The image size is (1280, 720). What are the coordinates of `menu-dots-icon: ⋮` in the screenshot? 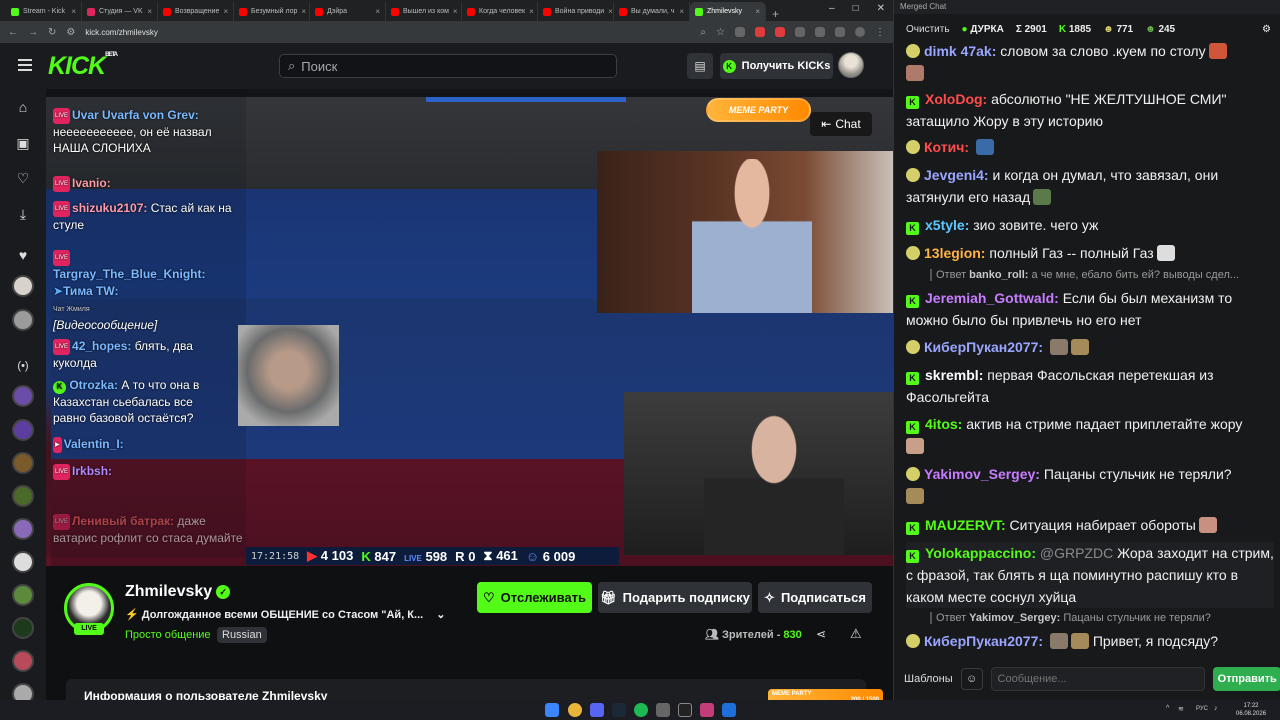 It's located at (880, 32).